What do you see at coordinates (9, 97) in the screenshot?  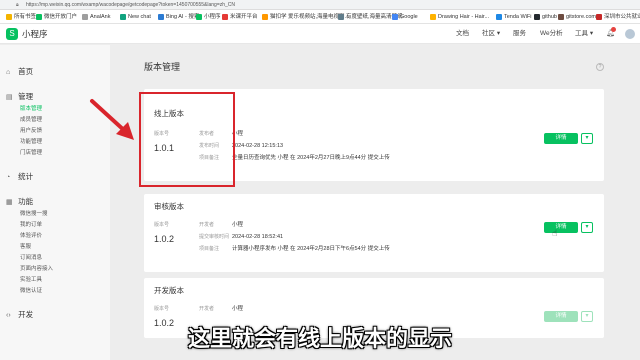 I see `manage-icon: ▤` at bounding box center [9, 97].